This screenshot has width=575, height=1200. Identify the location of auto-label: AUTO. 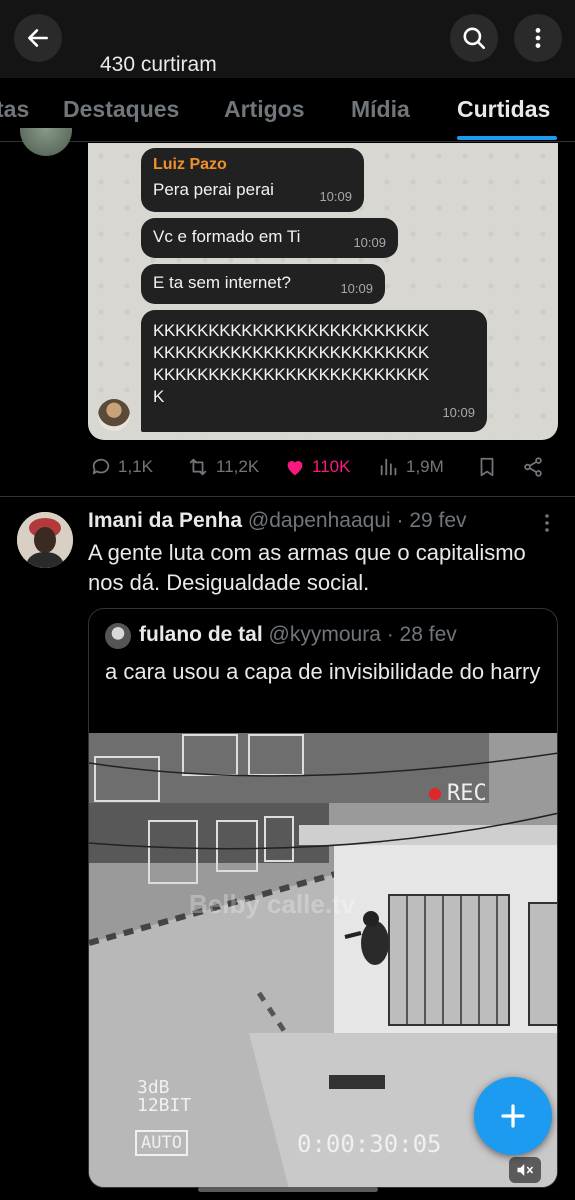
(161, 1143).